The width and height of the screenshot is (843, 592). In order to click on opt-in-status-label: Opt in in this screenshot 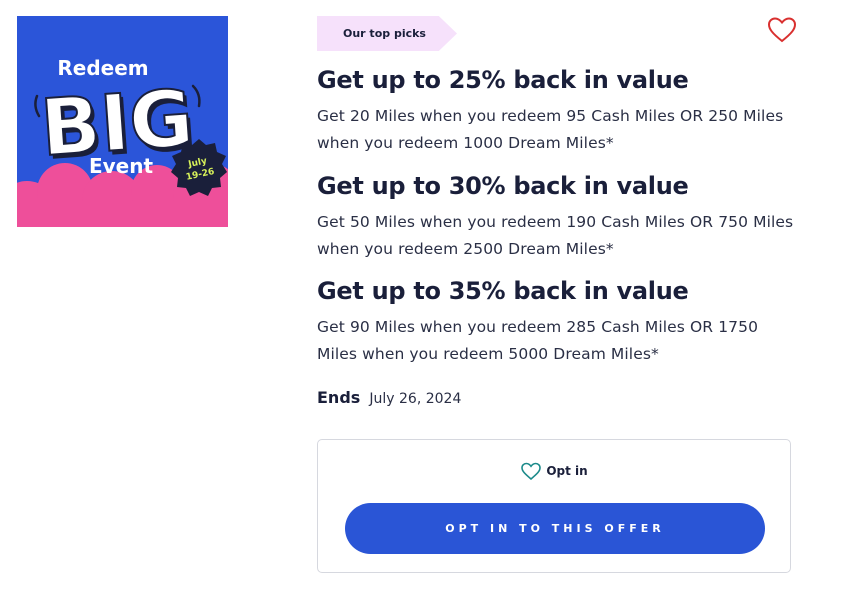, I will do `click(567, 471)`.